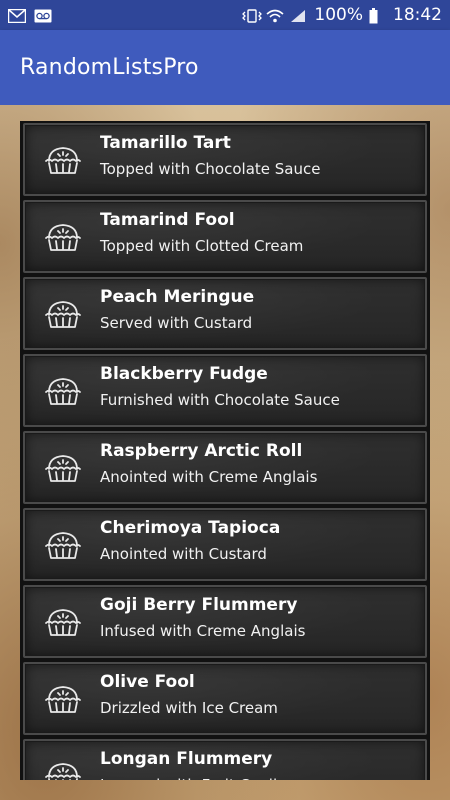 The height and width of the screenshot is (800, 450). Describe the element at coordinates (225, 15) in the screenshot. I see `status-bar: 100% 18:42` at that location.